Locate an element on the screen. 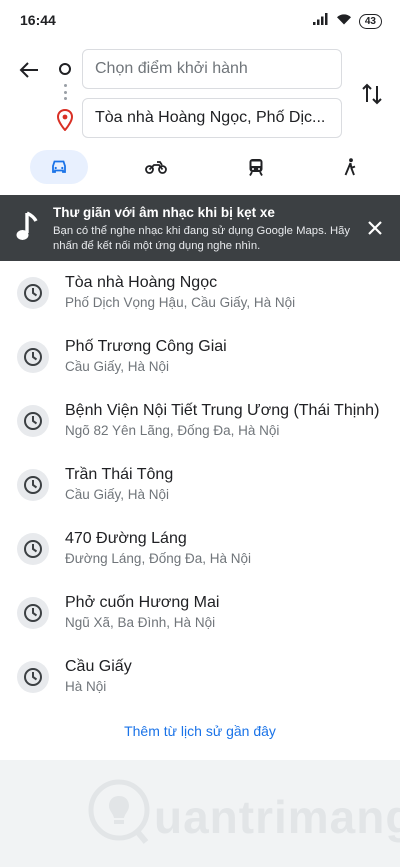  mode-car-tab is located at coordinates (59, 167).